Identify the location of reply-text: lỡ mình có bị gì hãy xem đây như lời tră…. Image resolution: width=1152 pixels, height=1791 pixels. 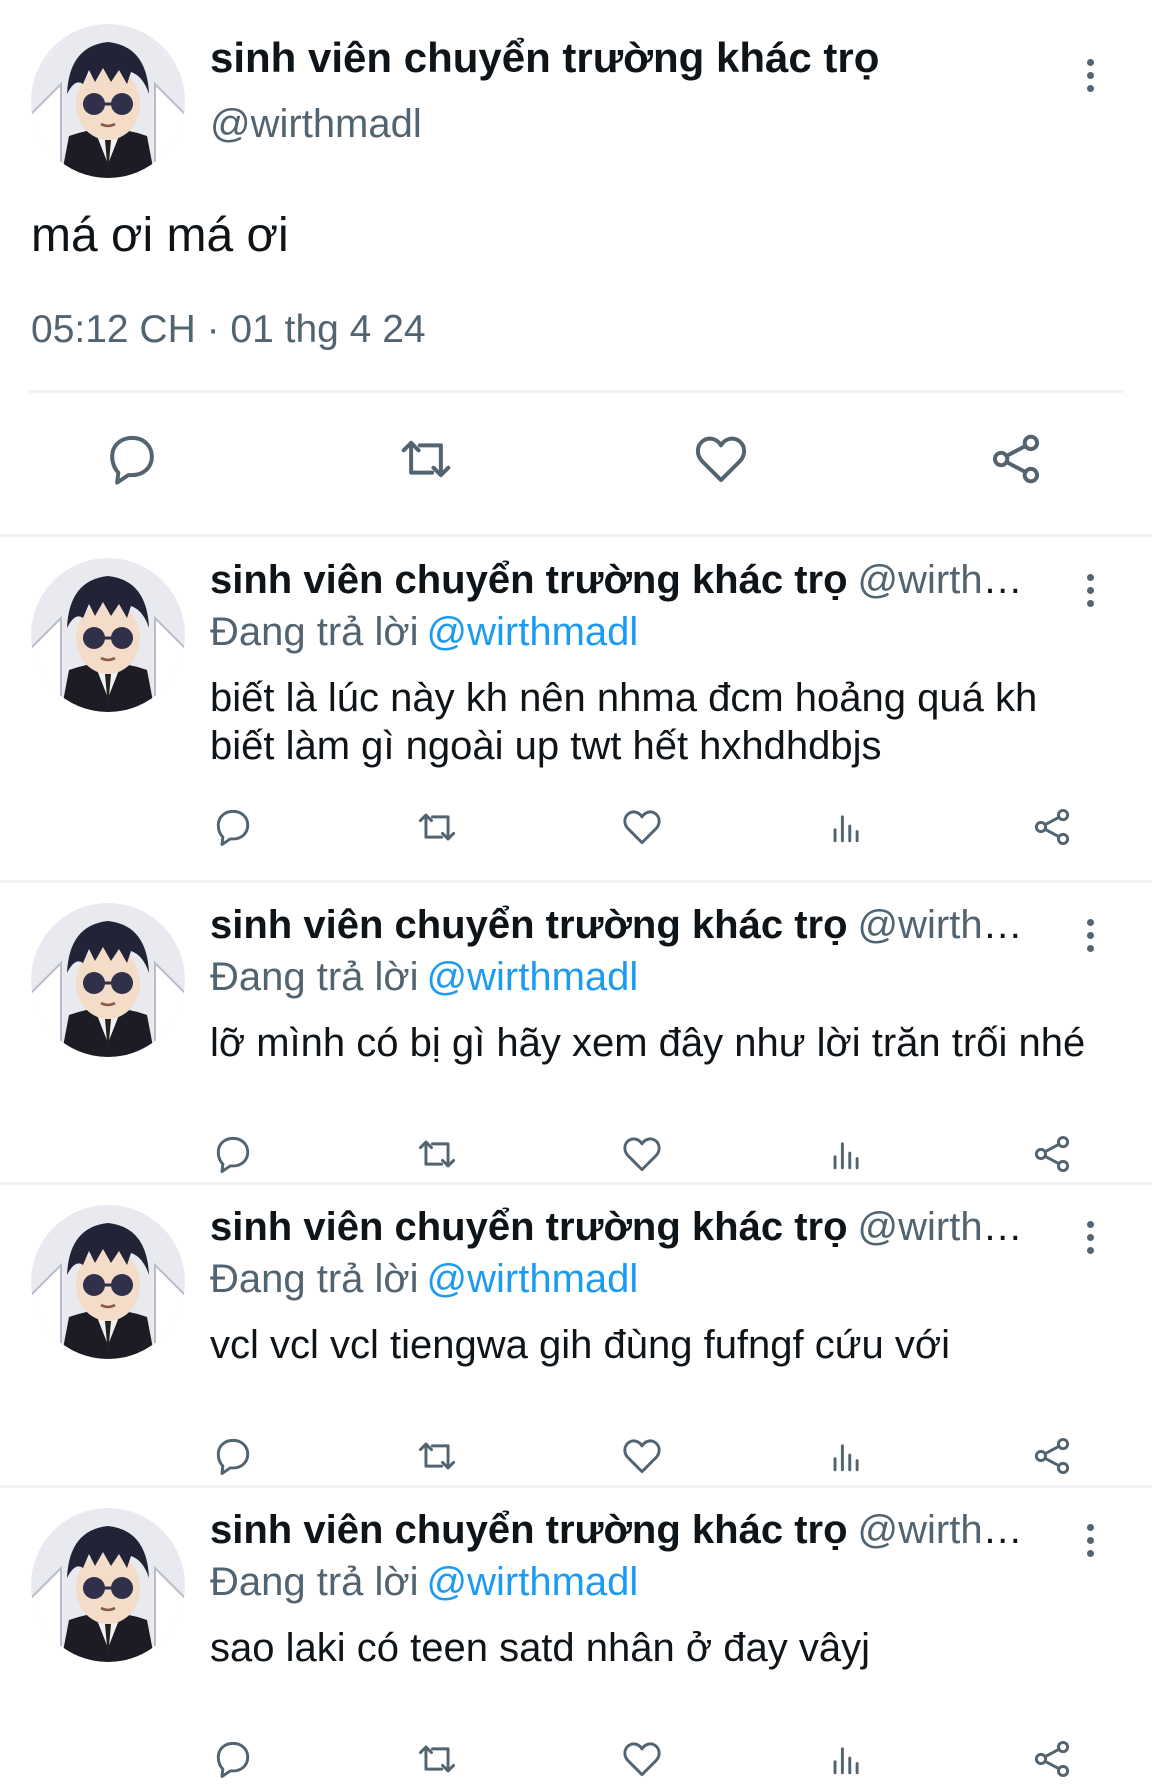
(648, 1043).